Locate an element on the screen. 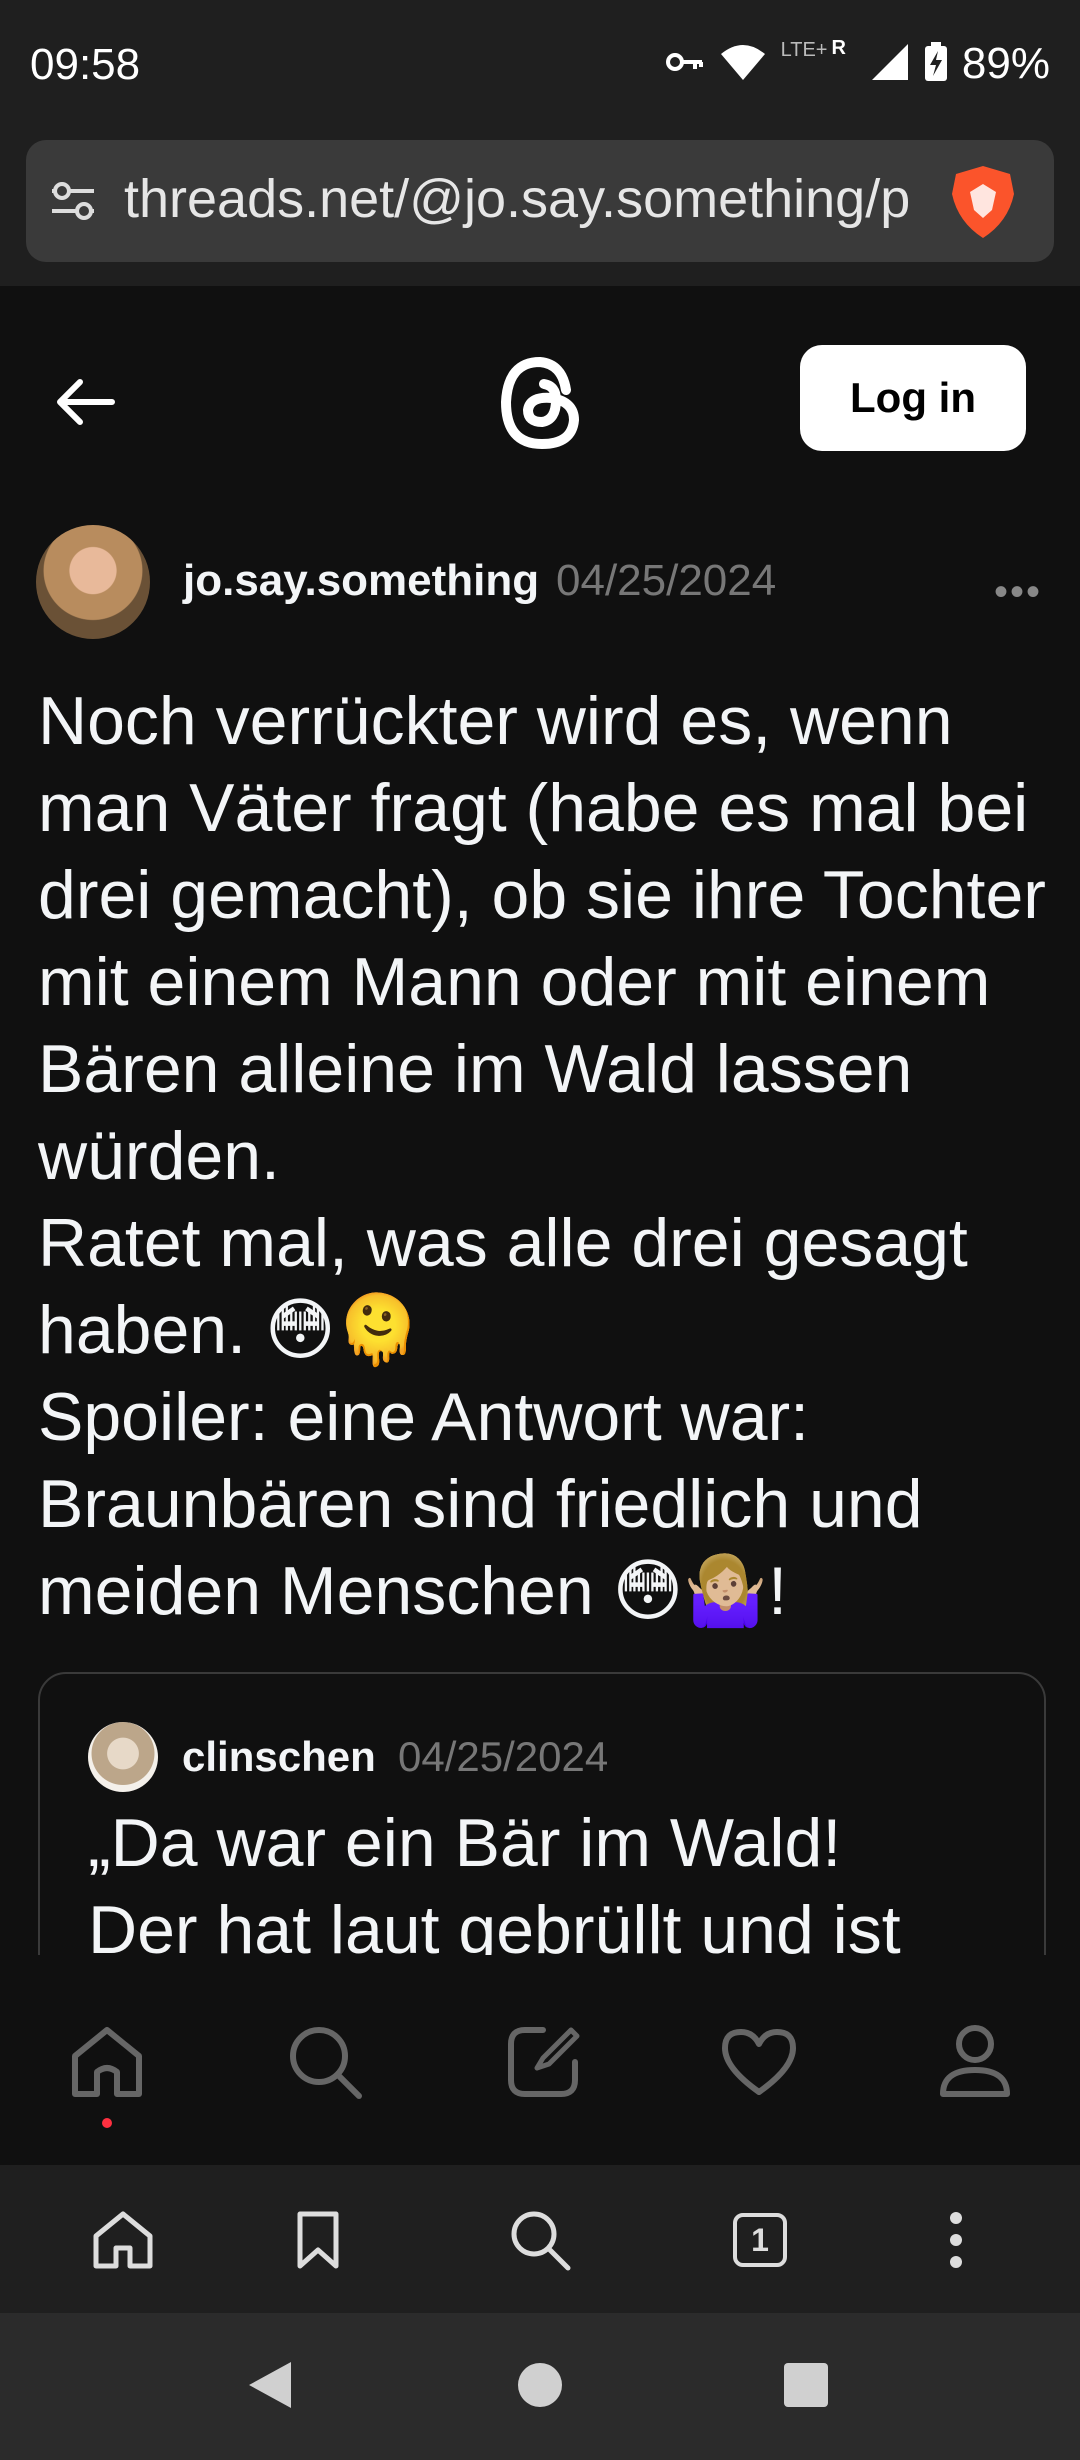  home-active-dot is located at coordinates (107, 2123).